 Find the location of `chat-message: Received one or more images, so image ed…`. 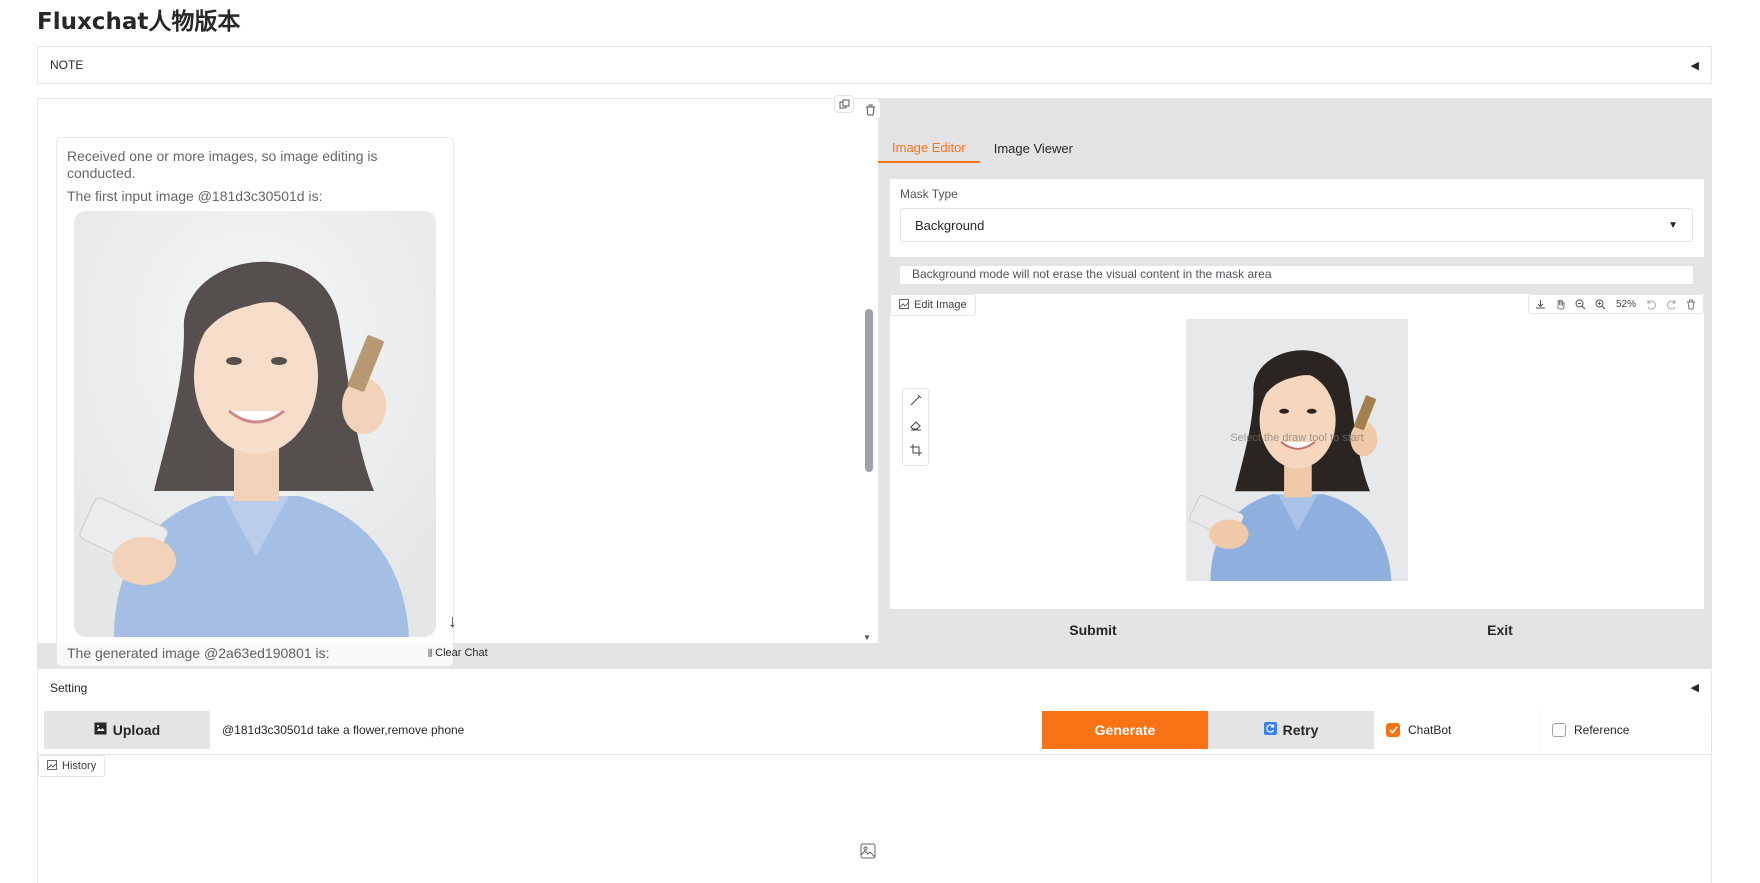

chat-message: Received one or more images, so image ed… is located at coordinates (255, 402).